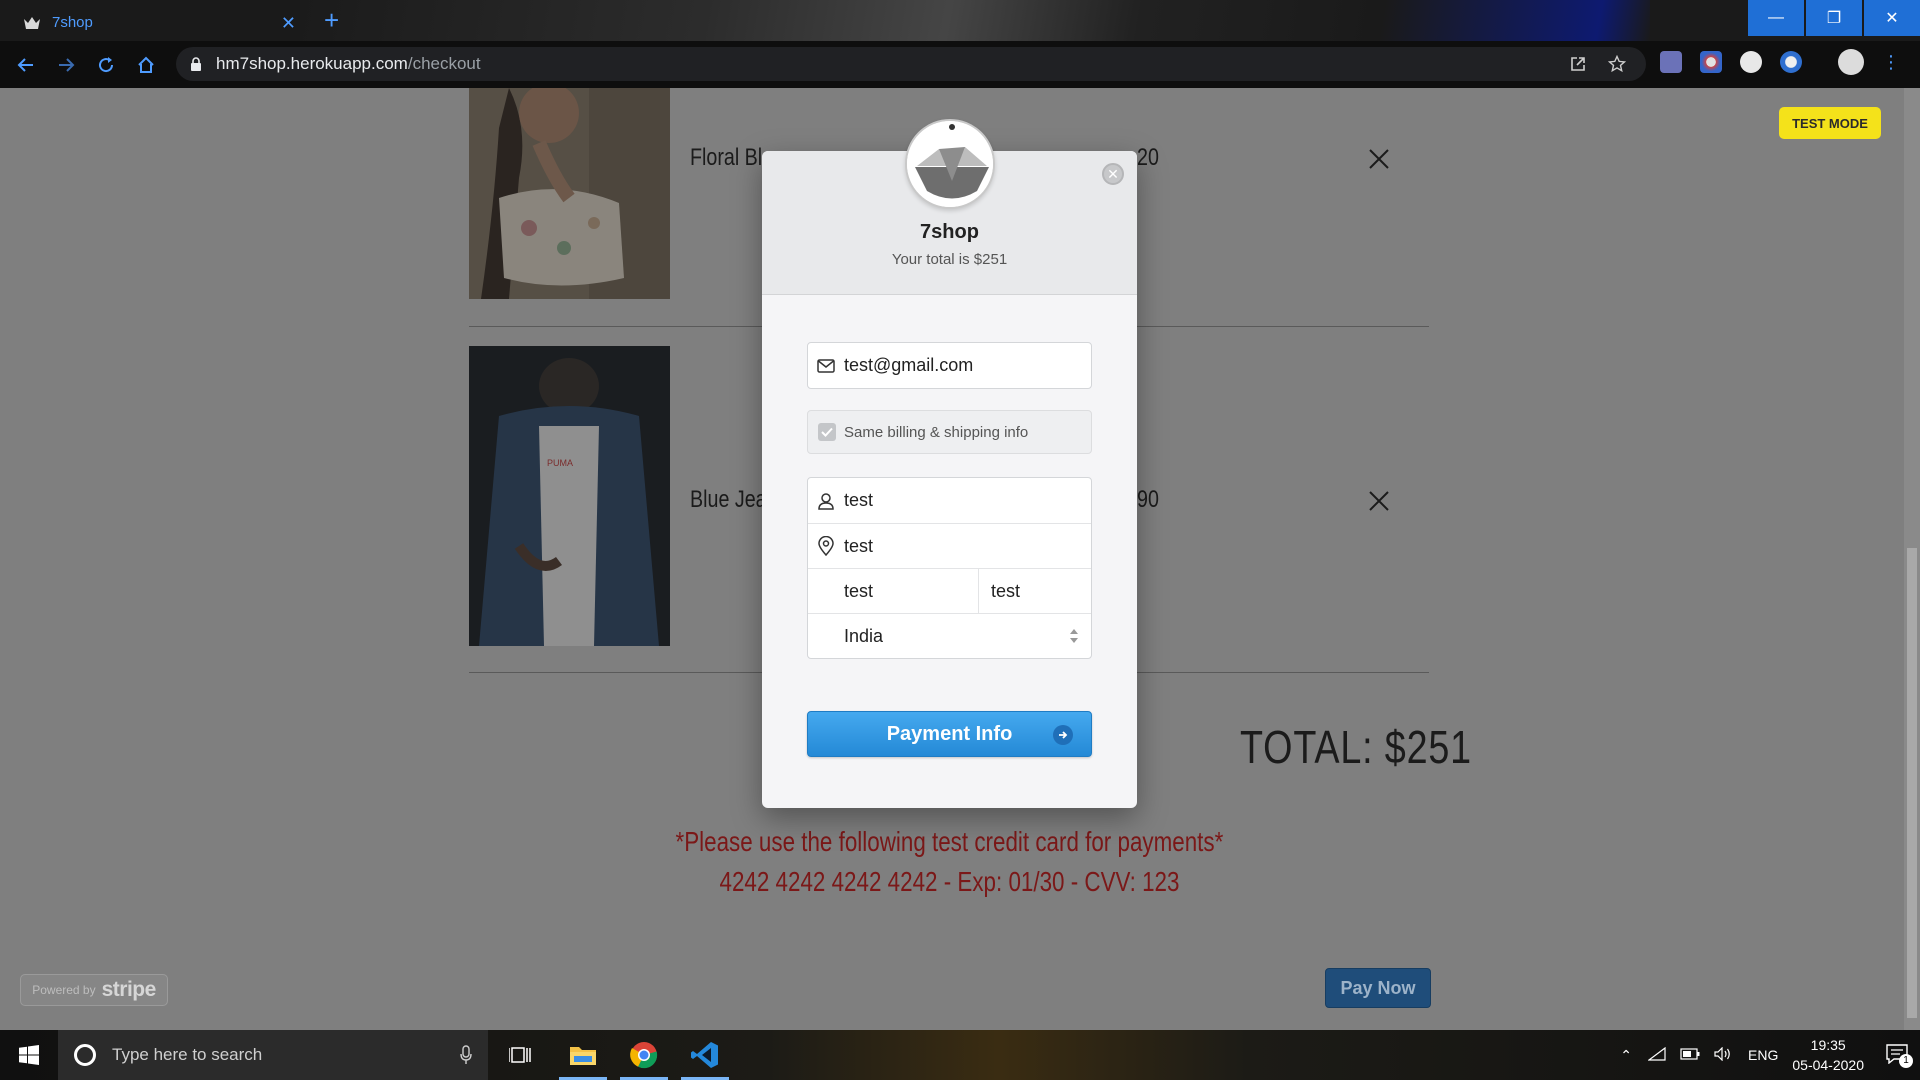 Image resolution: width=1920 pixels, height=1080 pixels. Describe the element at coordinates (444, 63) in the screenshot. I see `url-path: /checkout` at that location.